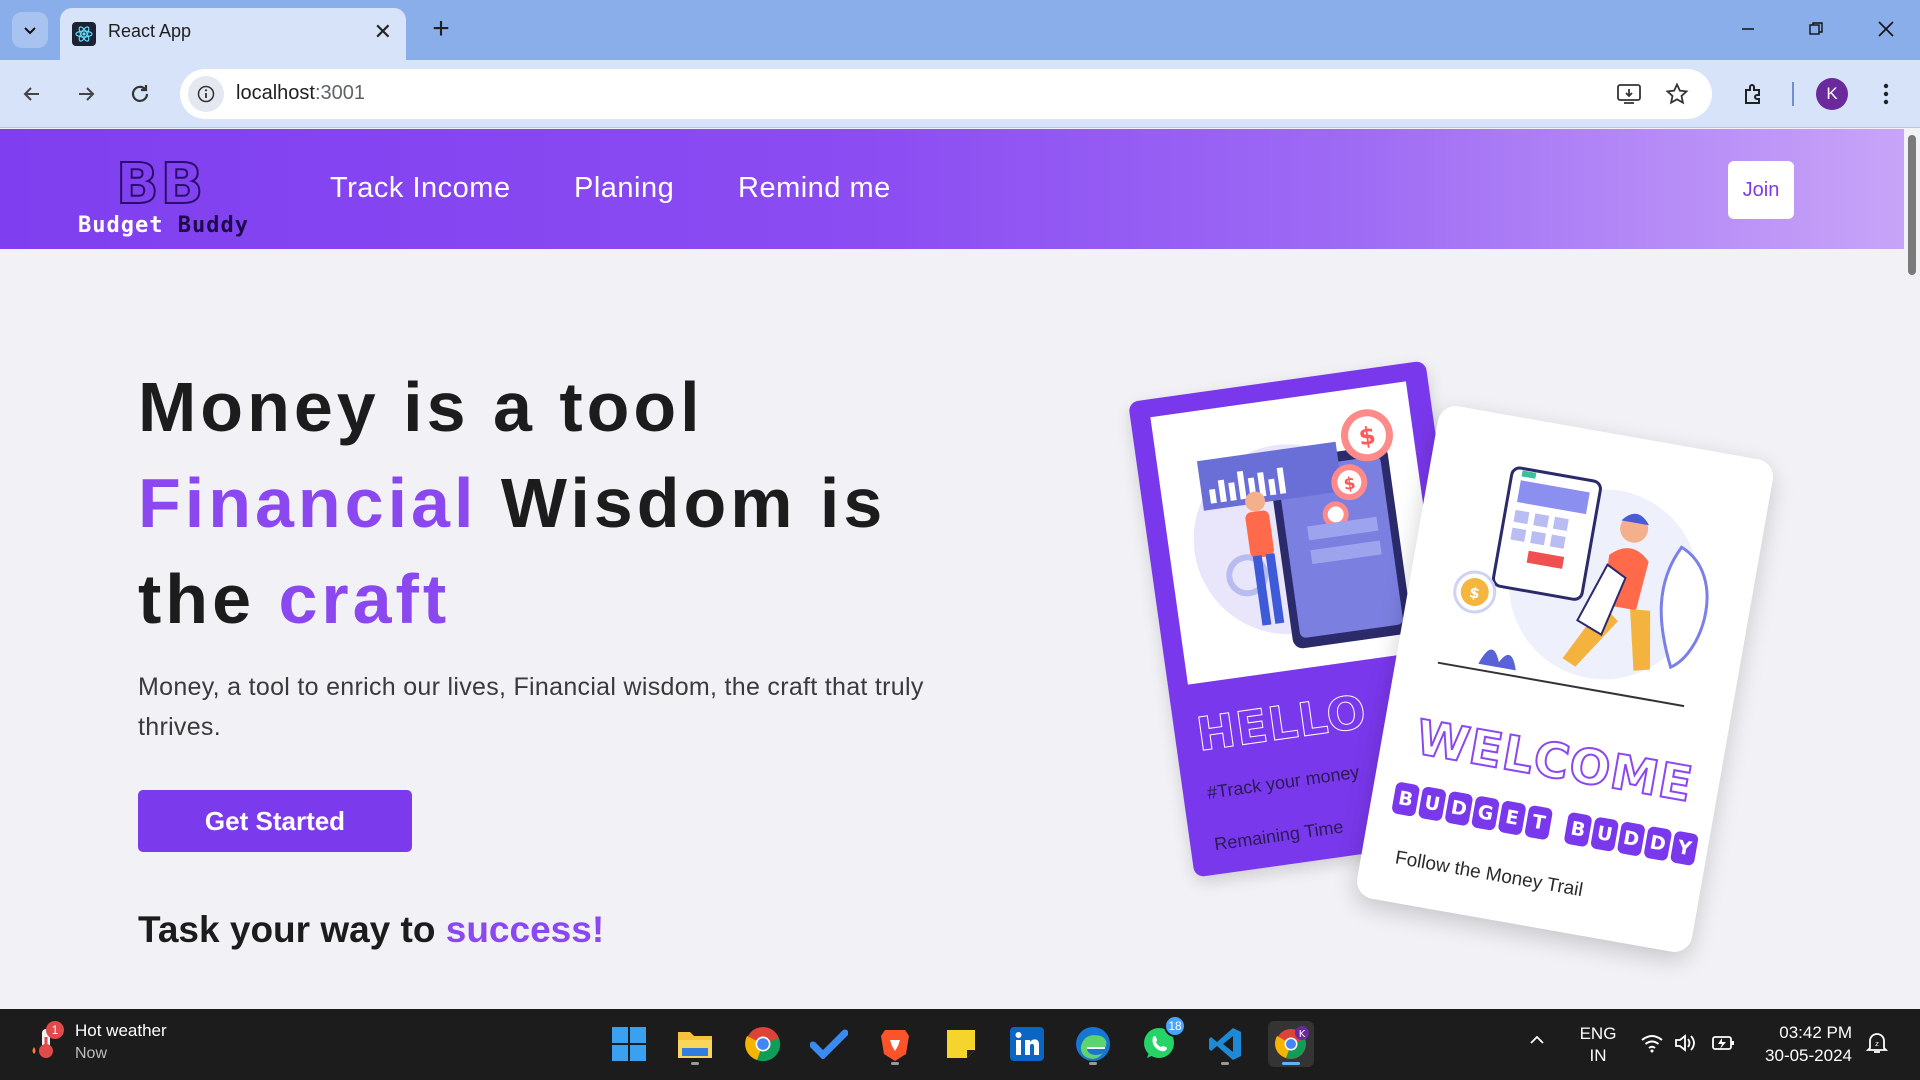 The height and width of the screenshot is (1080, 1920). What do you see at coordinates (208, 599) in the screenshot?
I see `hero-line-3-pre: the` at bounding box center [208, 599].